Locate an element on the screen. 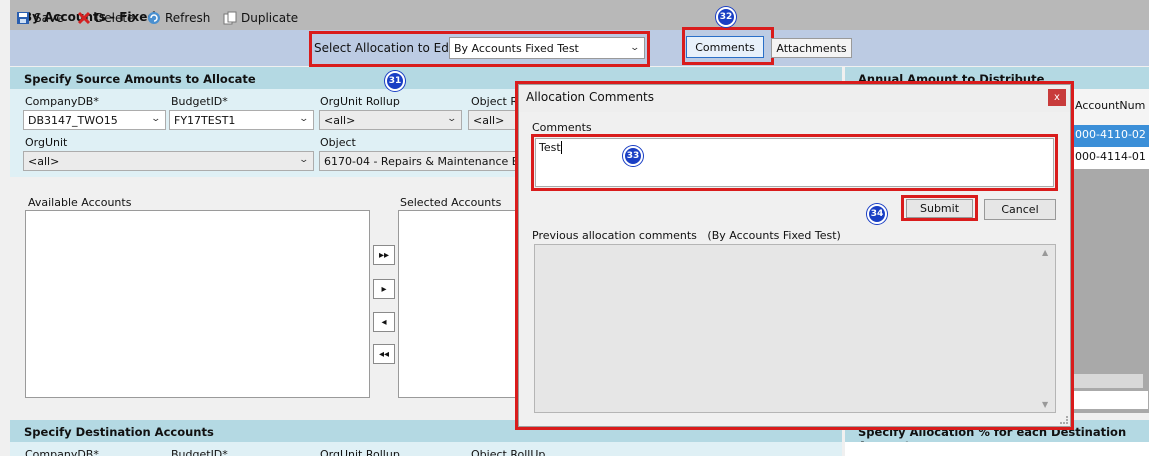 The image size is (1149, 456). move-left-button: ◂ is located at coordinates (384, 322).